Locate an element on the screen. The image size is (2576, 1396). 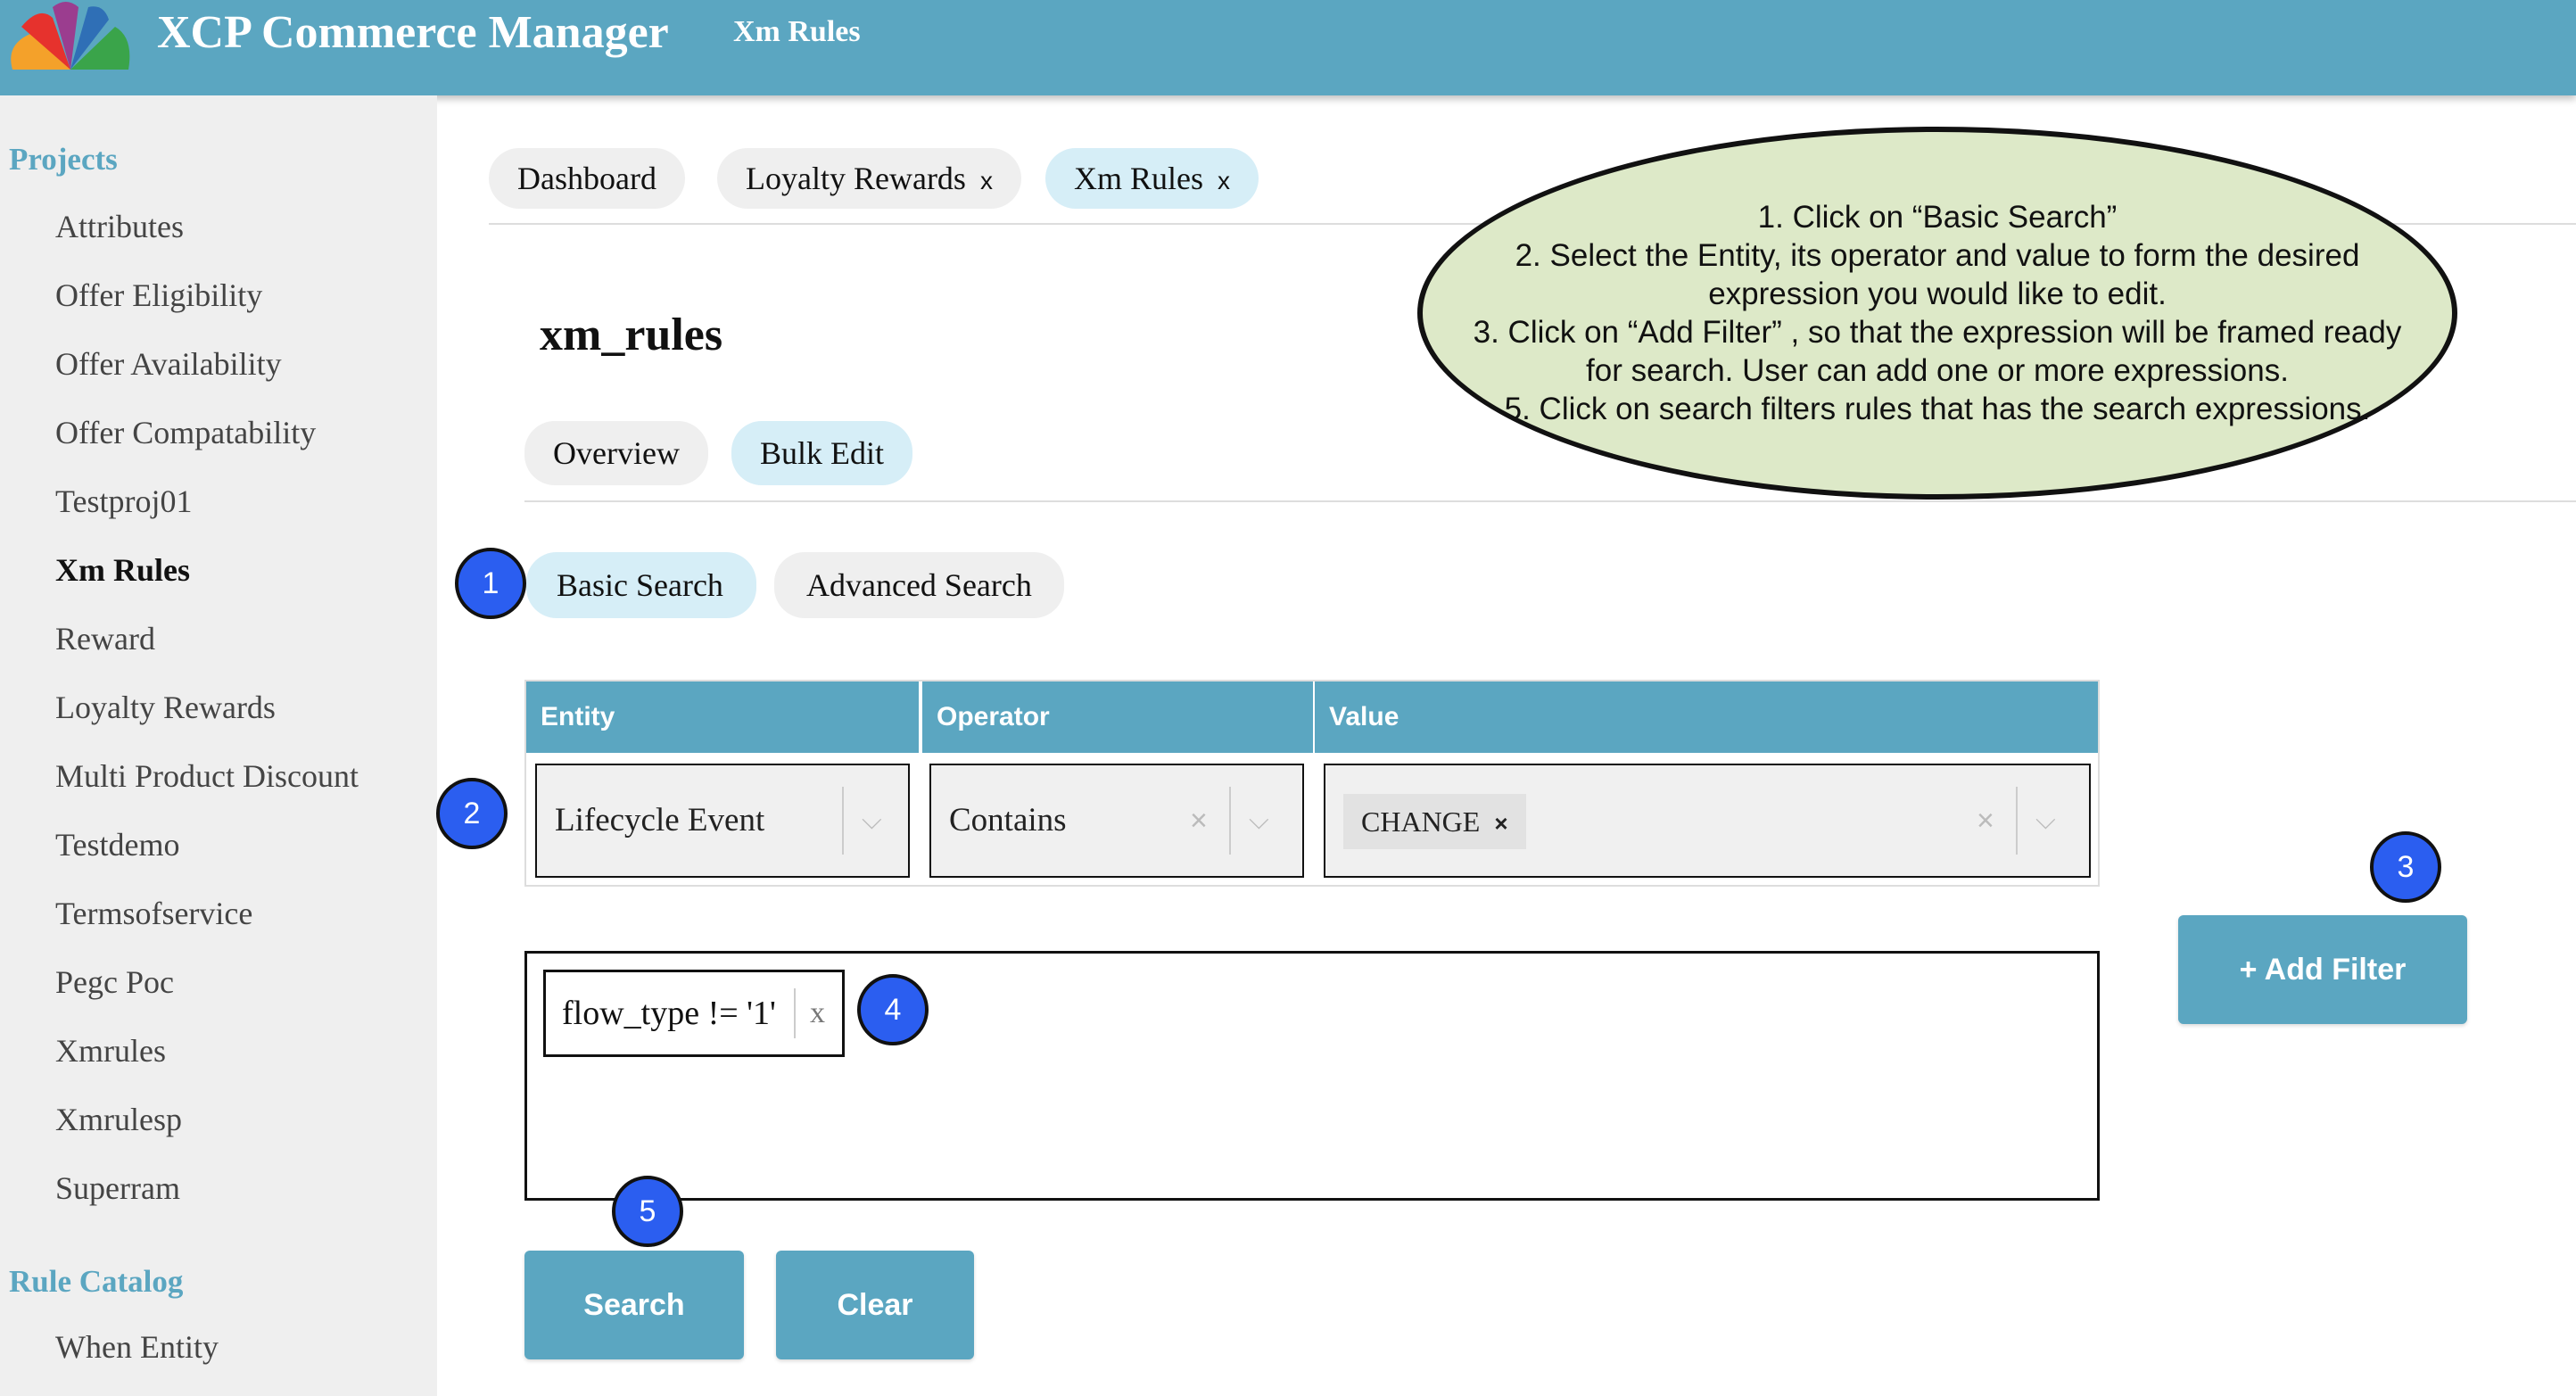
sidebar-item-superram: Superram is located at coordinates (118, 1188).